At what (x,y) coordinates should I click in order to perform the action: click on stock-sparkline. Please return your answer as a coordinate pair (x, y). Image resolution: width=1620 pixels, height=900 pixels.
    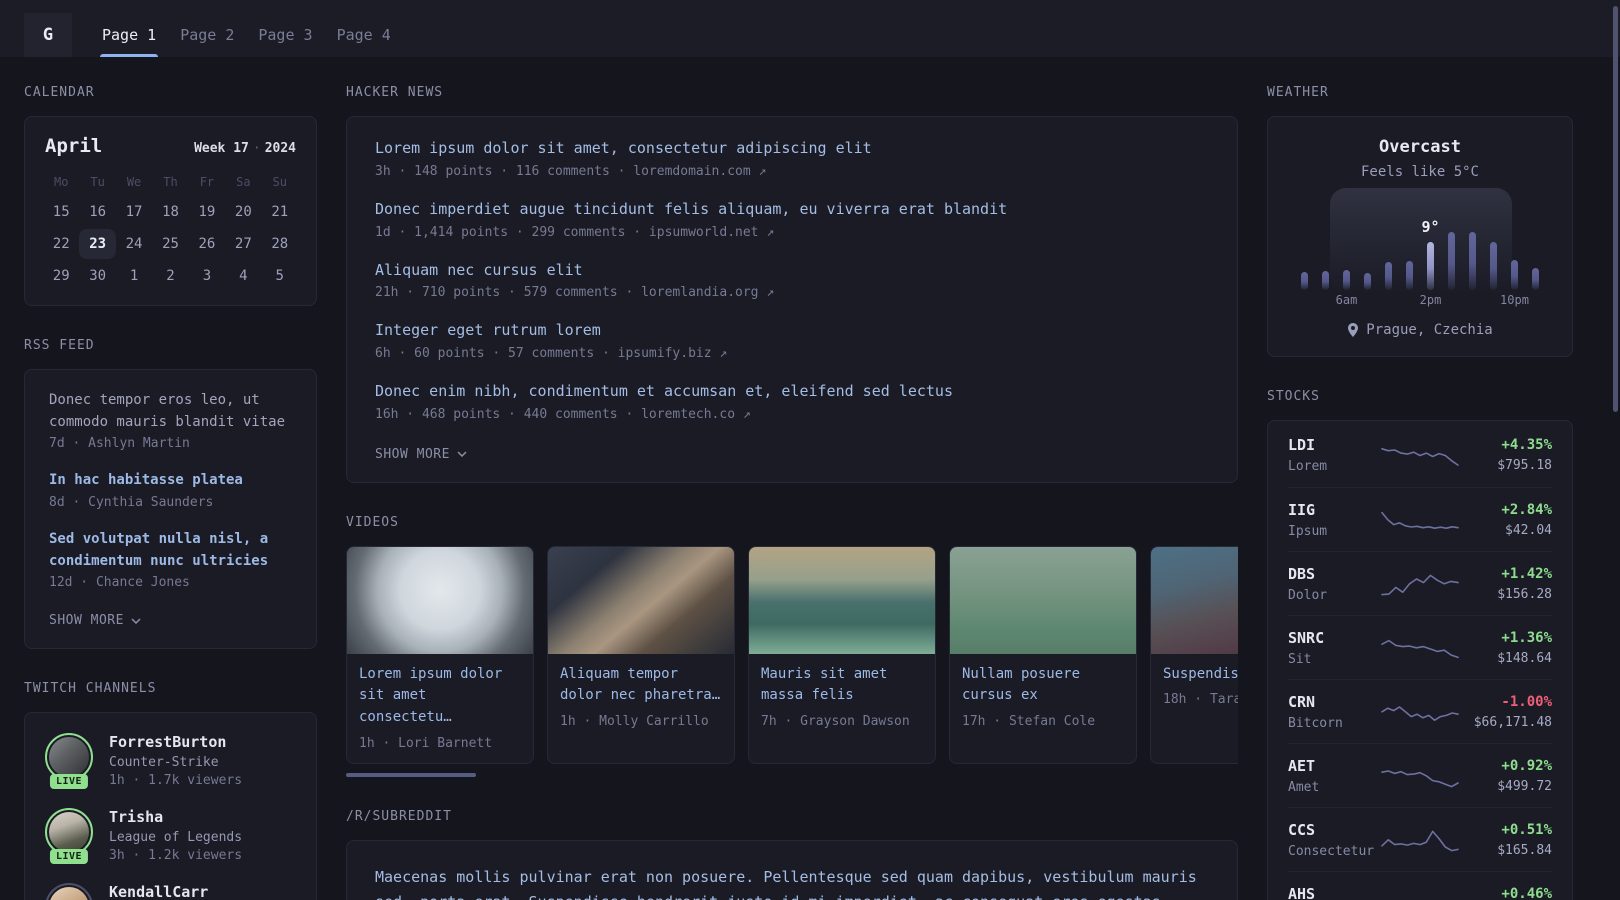
    Looking at the image, I should click on (1420, 713).